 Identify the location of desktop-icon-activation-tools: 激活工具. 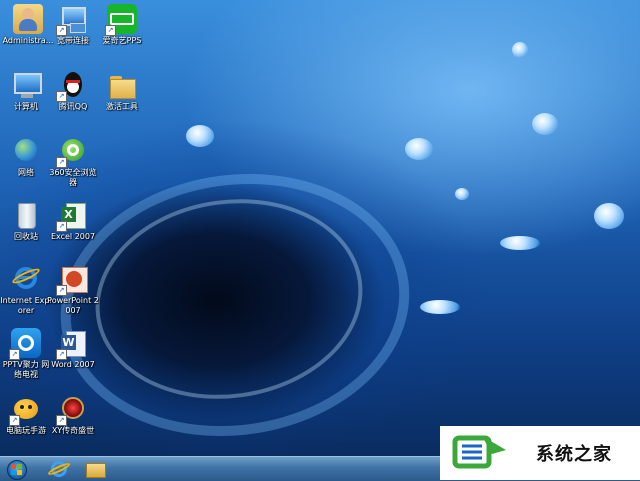
(122, 91).